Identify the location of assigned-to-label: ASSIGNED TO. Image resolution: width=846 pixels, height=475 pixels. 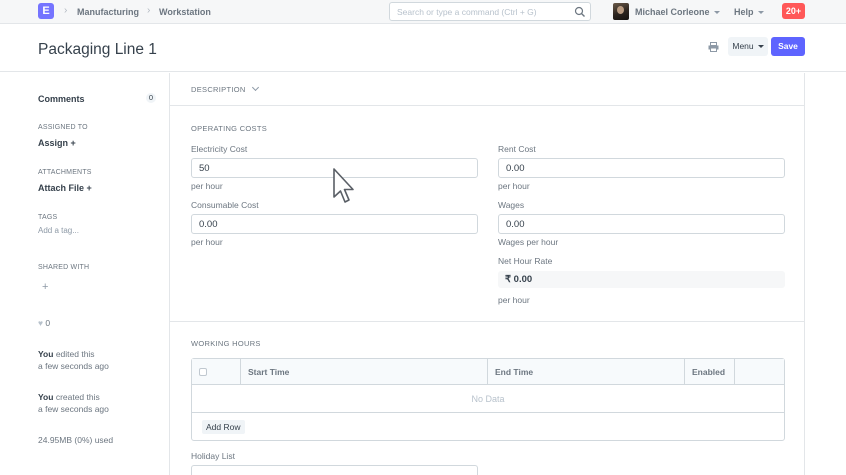
(63, 127).